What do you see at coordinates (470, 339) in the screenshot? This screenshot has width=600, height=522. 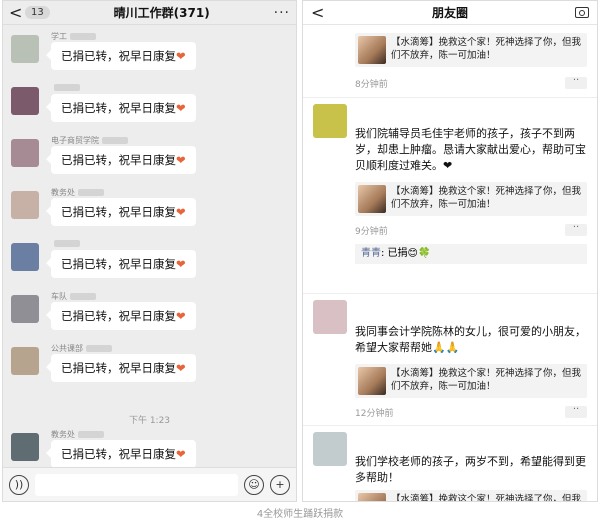 I see `post-text: 我同事会计学院陈林的女儿，很可爱的小朋友，希望大家帮帮她🙏🙏` at bounding box center [470, 339].